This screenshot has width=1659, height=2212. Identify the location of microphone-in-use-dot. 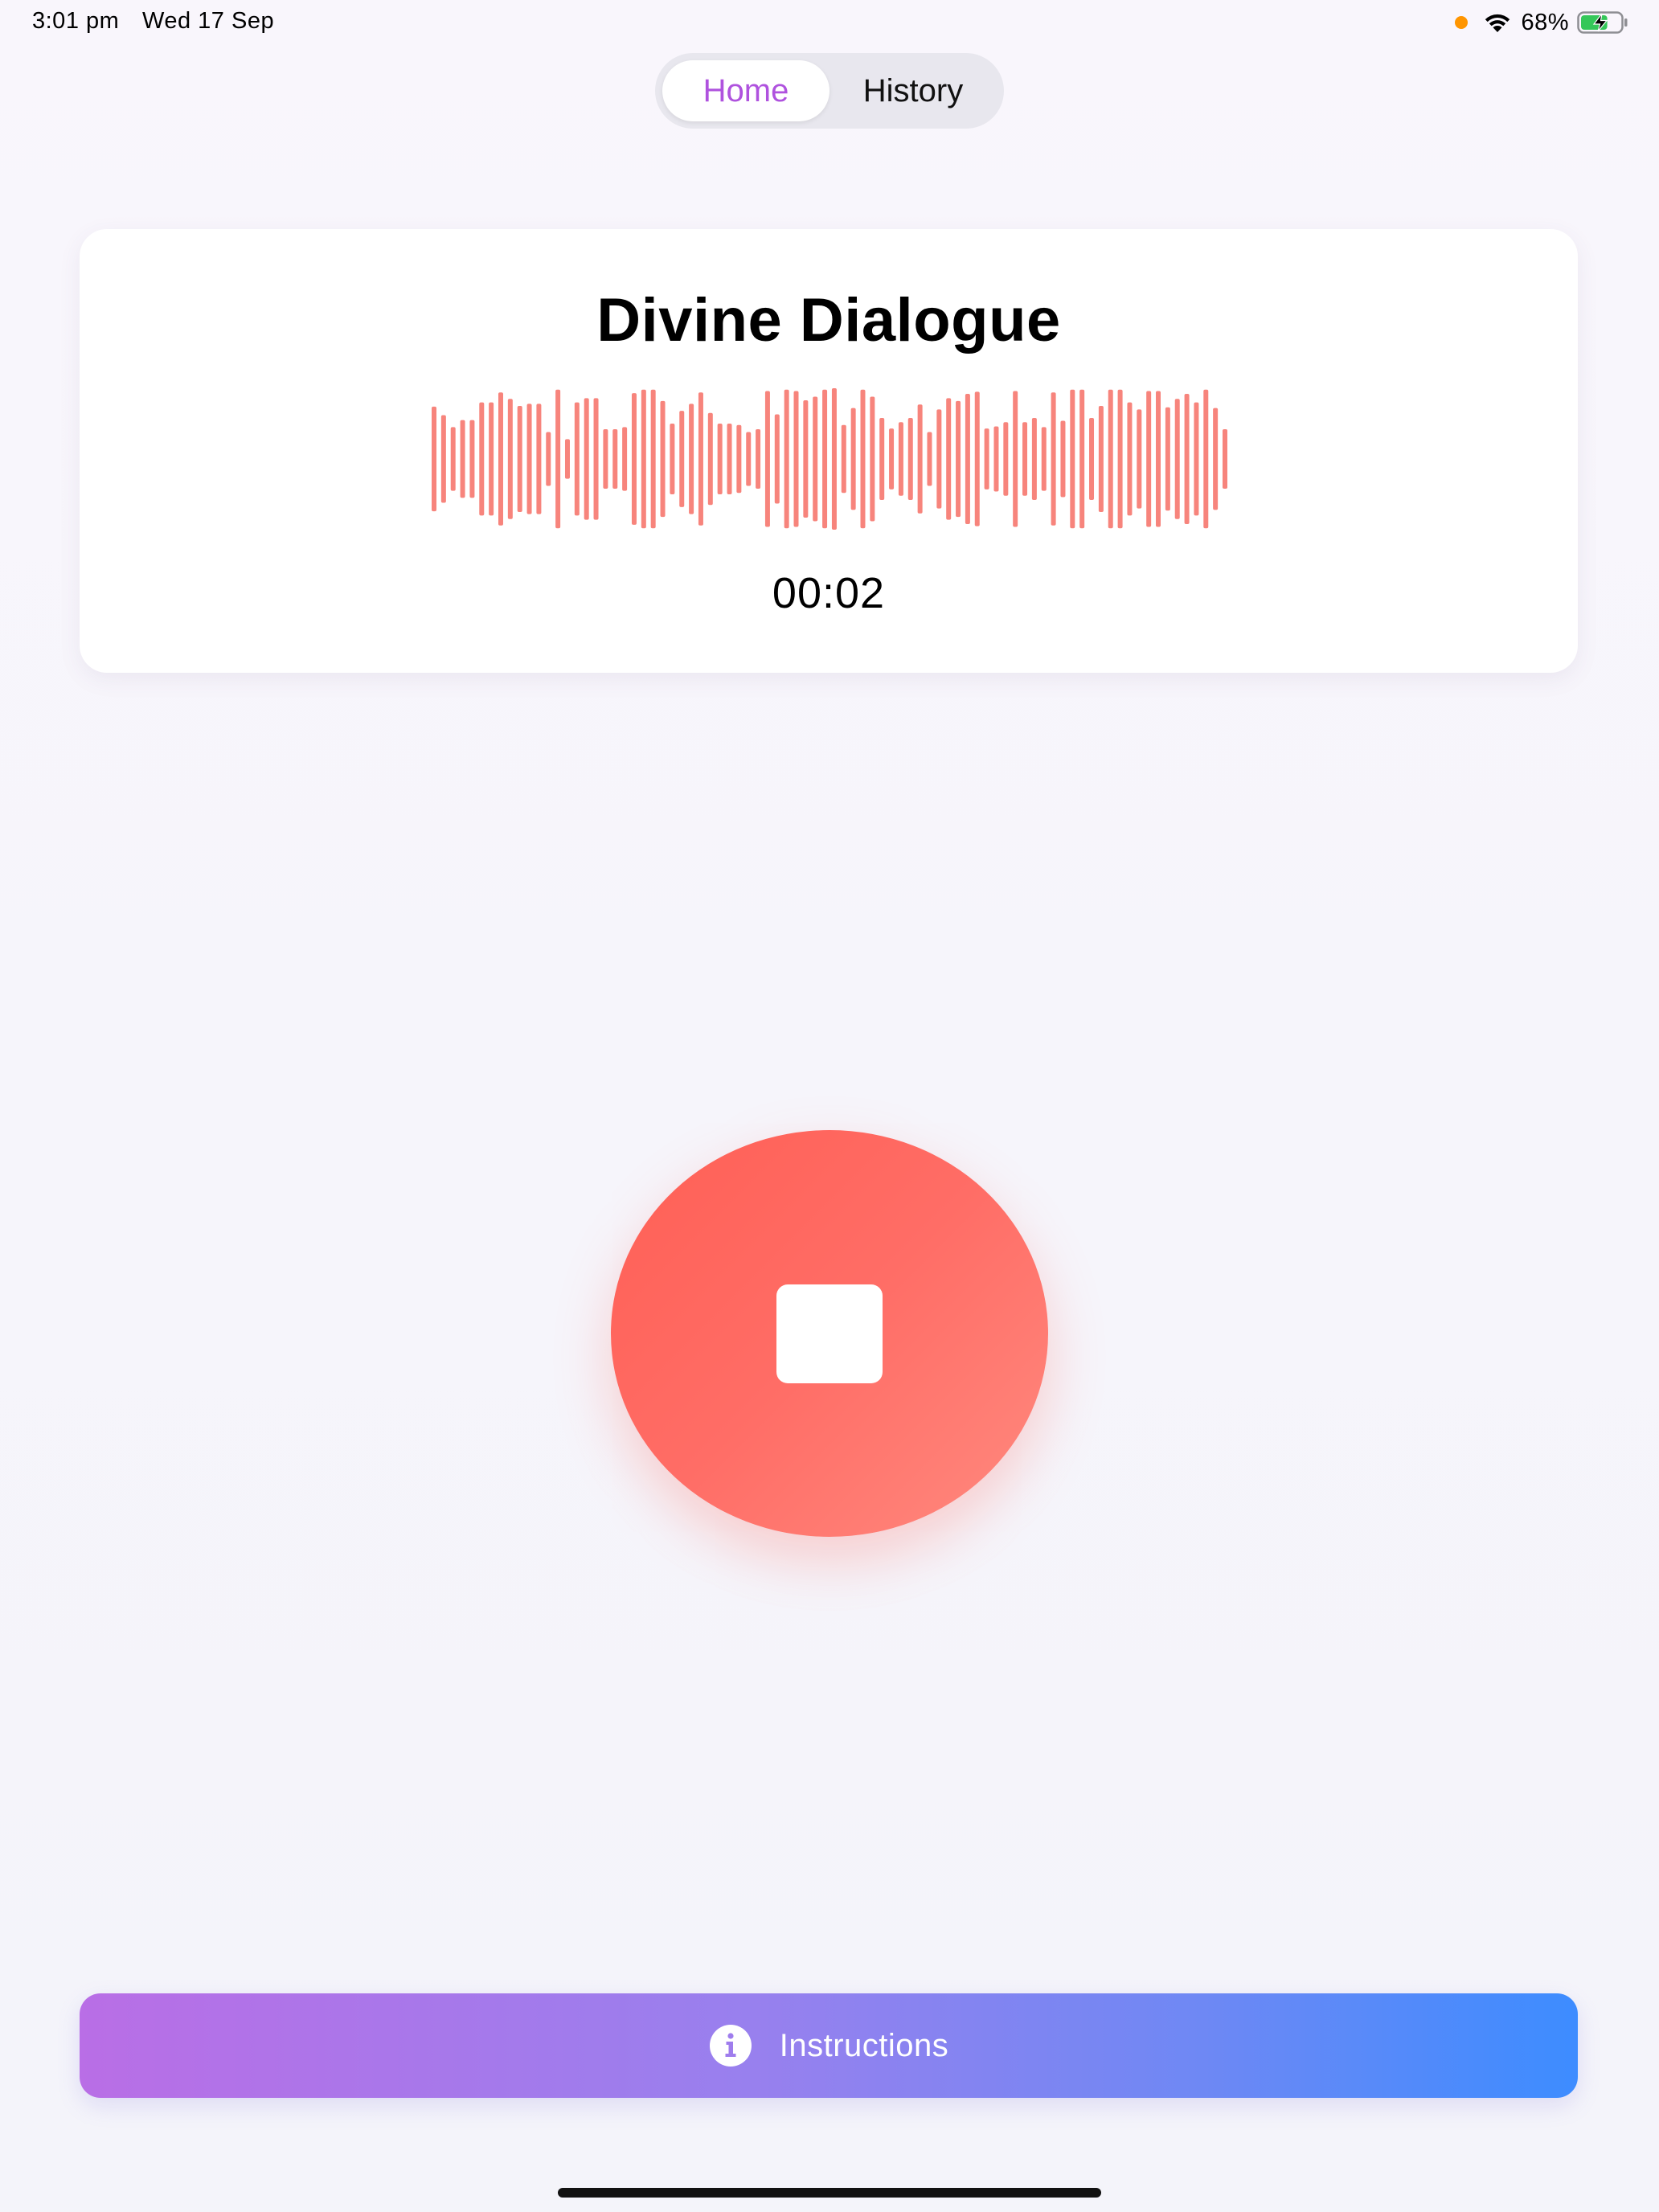
(1462, 22).